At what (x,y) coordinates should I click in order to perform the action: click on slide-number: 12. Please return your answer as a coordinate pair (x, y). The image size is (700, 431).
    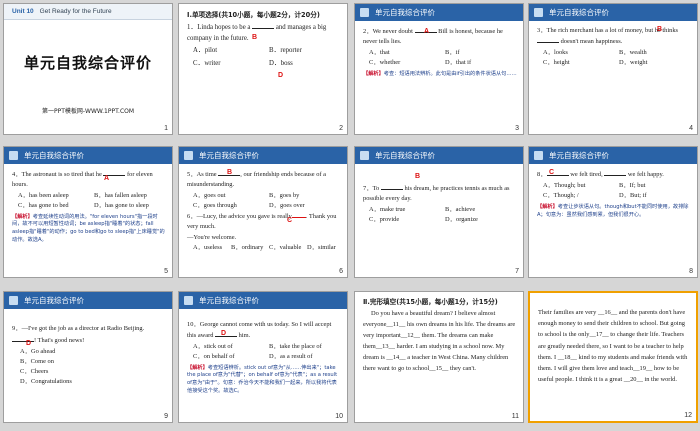
    Looking at the image, I should click on (688, 415).